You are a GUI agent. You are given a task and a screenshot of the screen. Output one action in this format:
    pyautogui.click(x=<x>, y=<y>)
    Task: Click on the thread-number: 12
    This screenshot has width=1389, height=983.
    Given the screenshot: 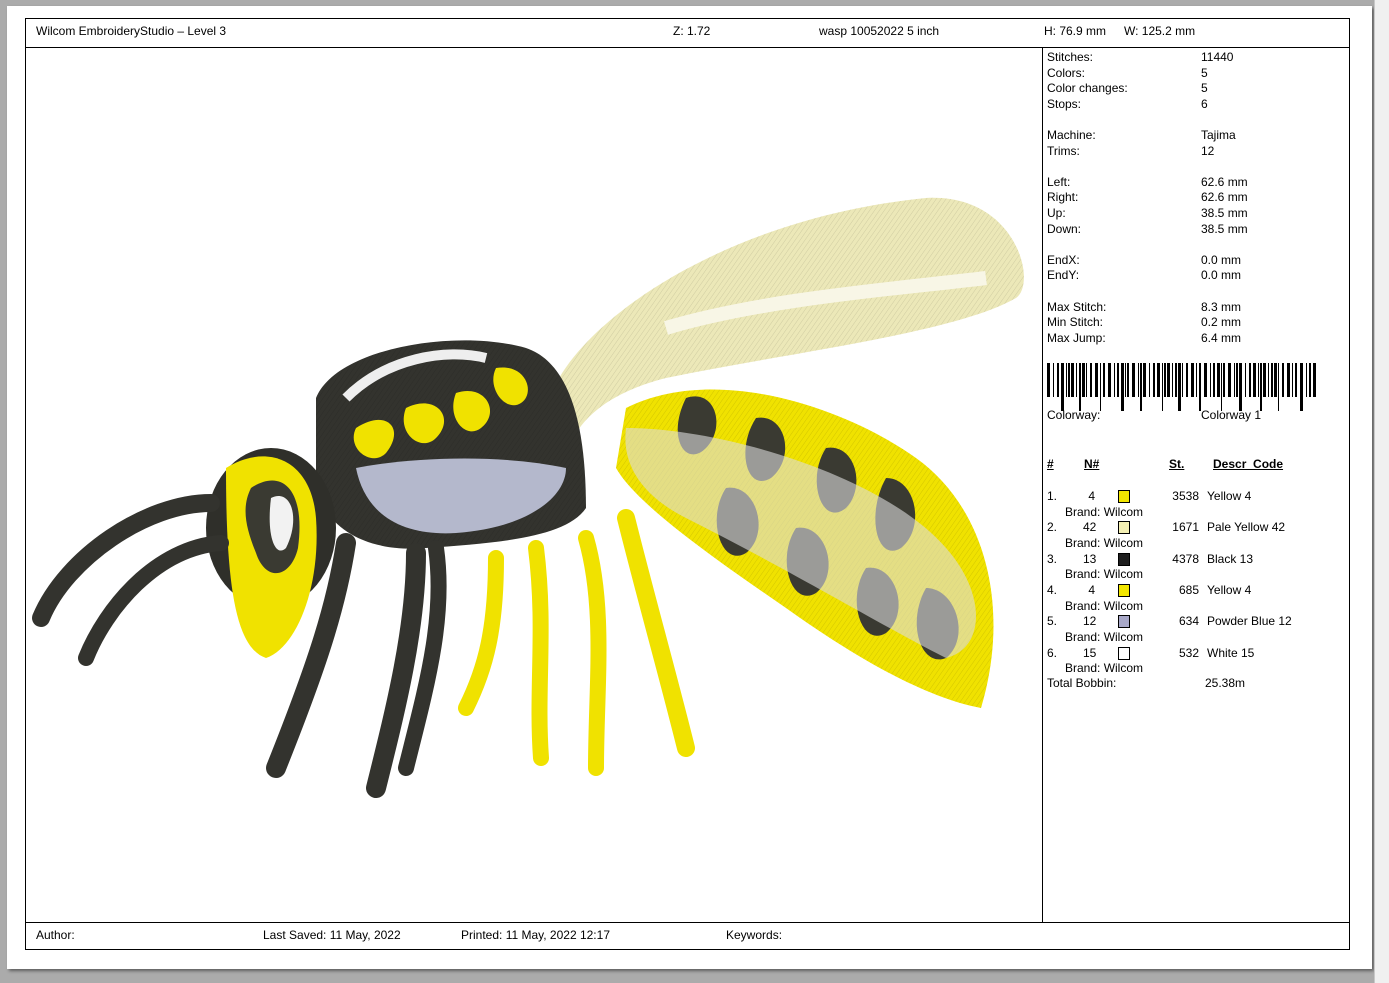 What is the action you would take?
    pyautogui.click(x=1090, y=621)
    